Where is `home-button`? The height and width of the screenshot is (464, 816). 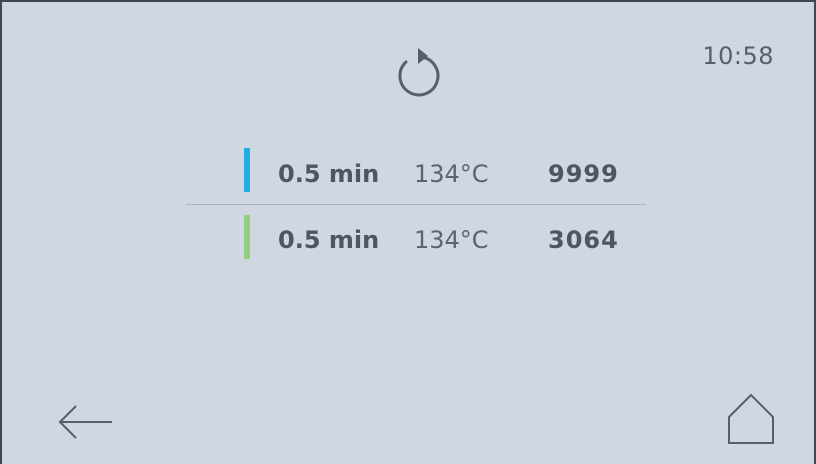
home-button is located at coordinates (751, 419).